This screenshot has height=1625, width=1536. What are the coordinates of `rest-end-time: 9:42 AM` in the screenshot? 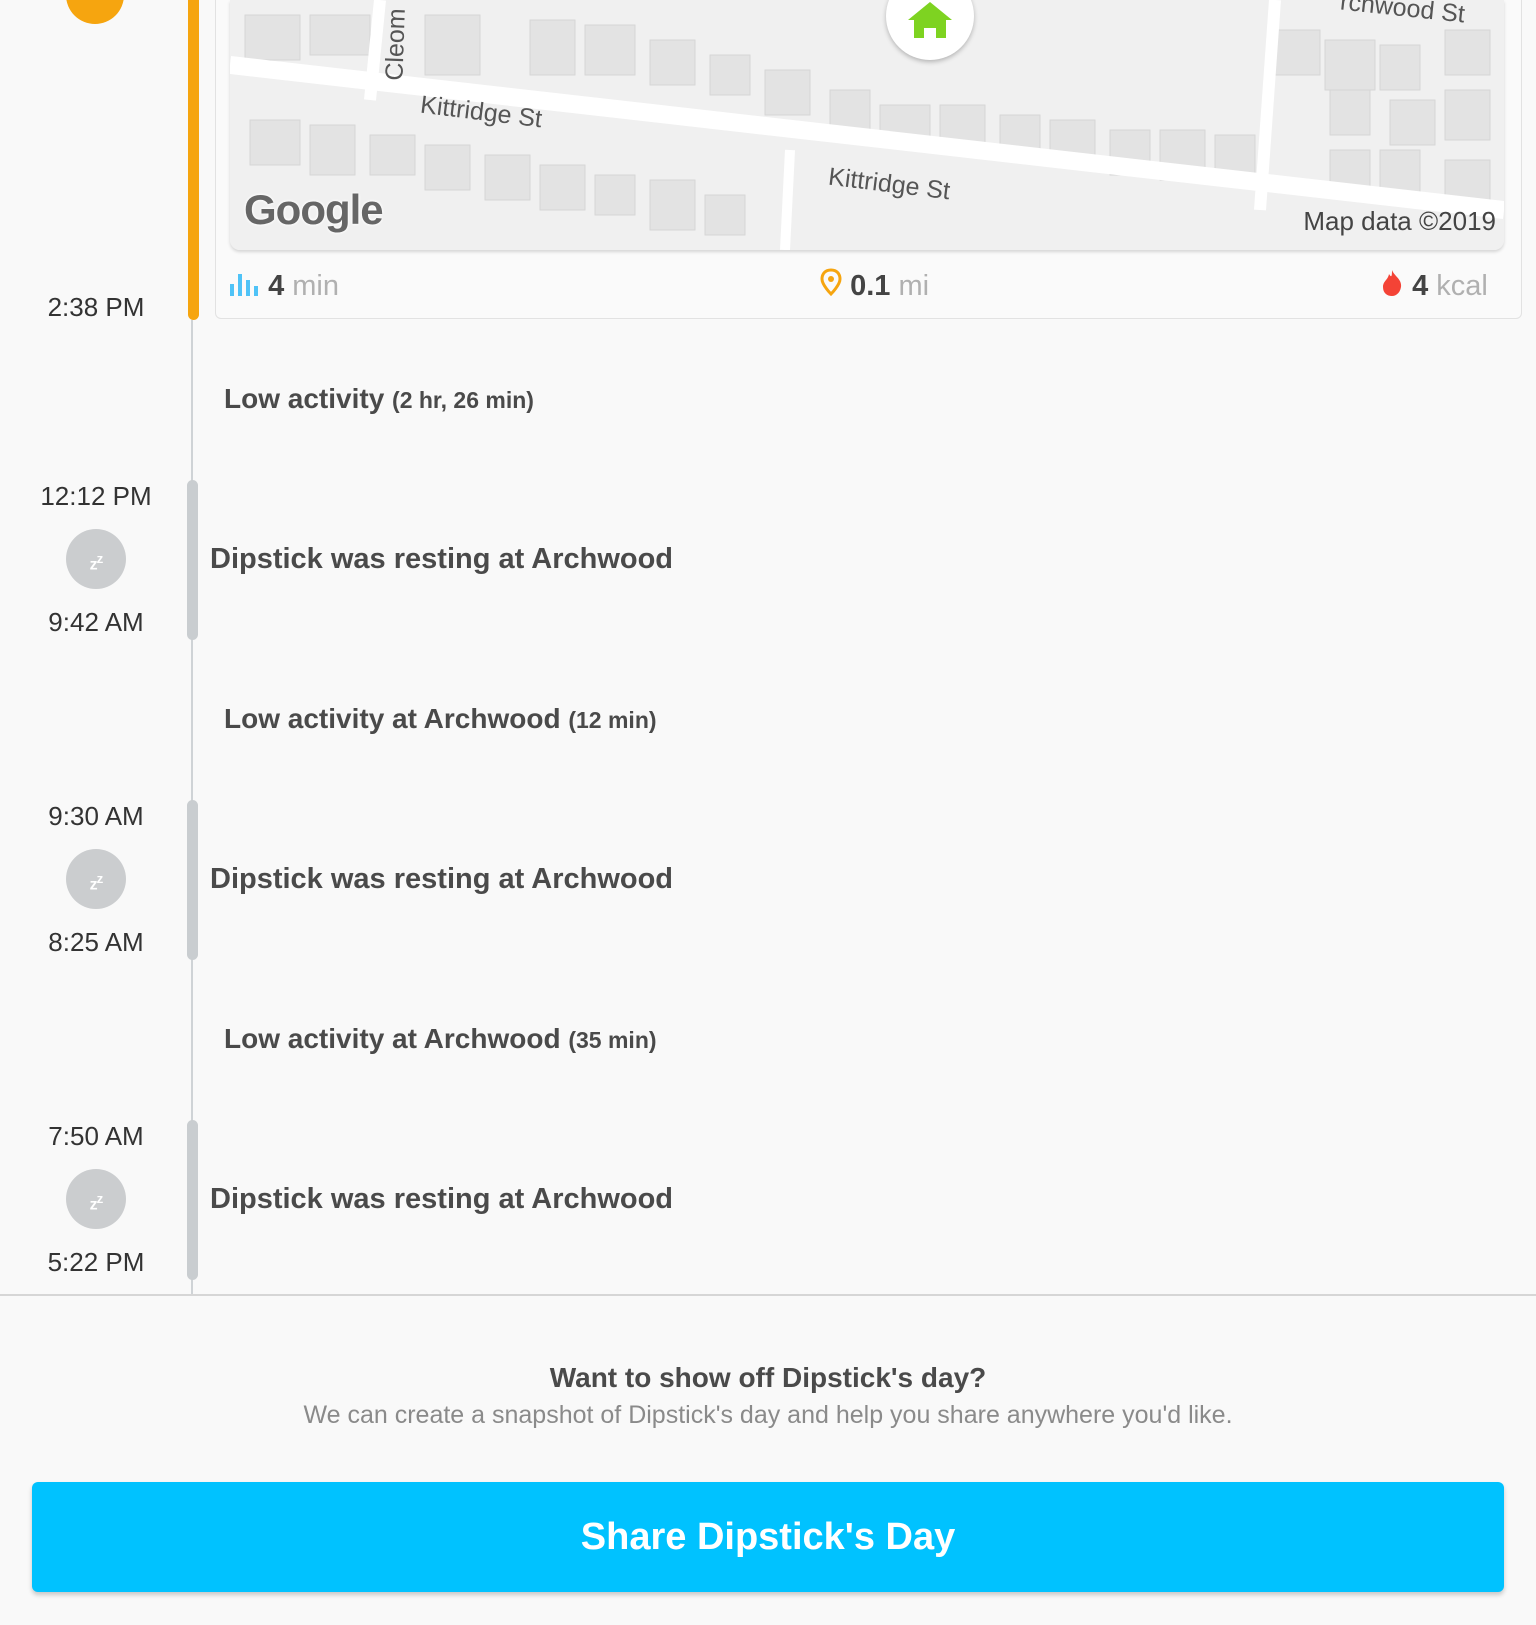 It's located at (96, 622).